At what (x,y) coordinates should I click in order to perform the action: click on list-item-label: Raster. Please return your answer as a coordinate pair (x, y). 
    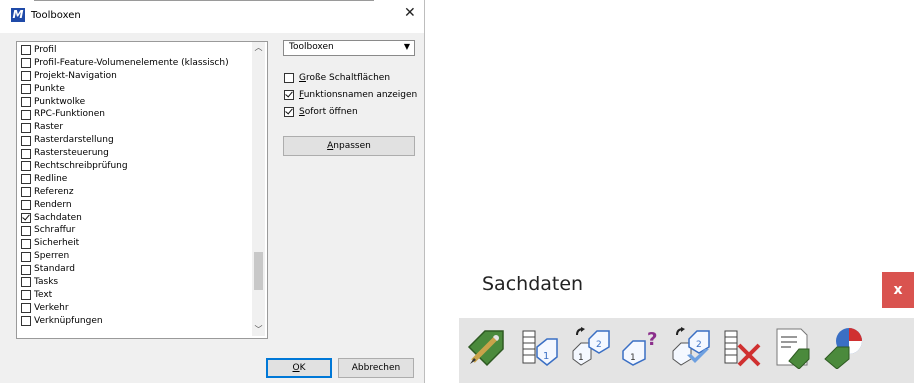
    Looking at the image, I should click on (49, 127).